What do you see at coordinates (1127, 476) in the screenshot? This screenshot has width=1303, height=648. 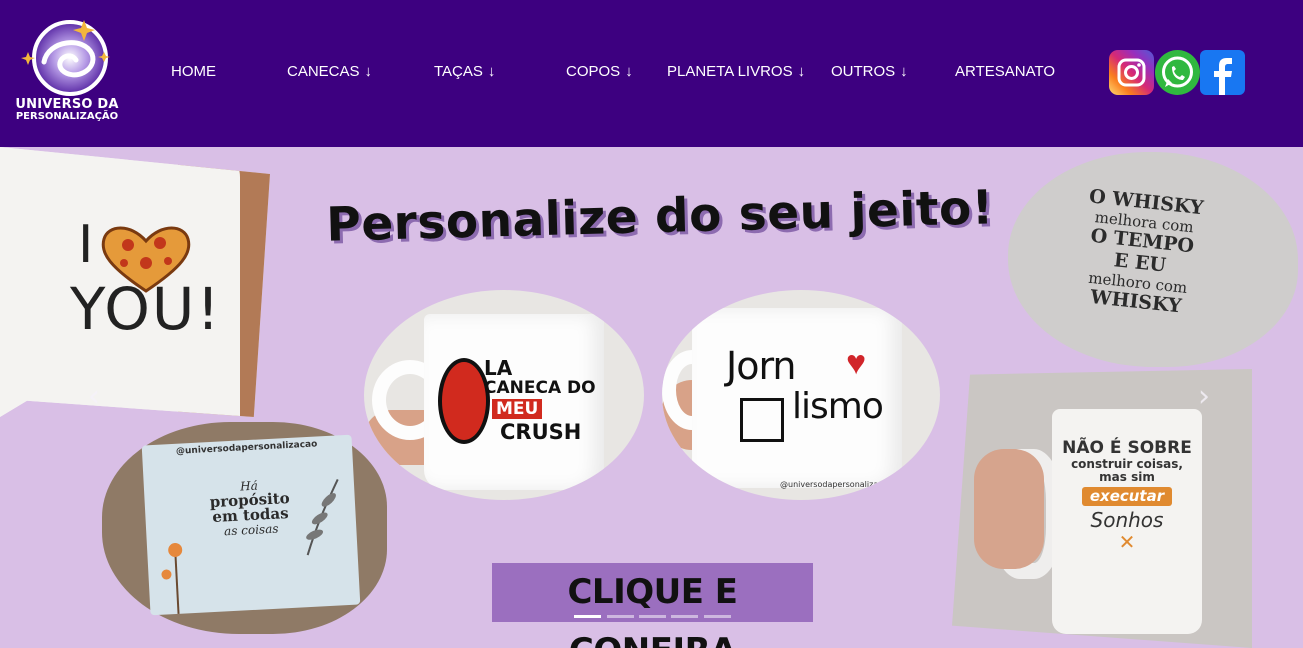 I see `beer-line: mas sim` at bounding box center [1127, 476].